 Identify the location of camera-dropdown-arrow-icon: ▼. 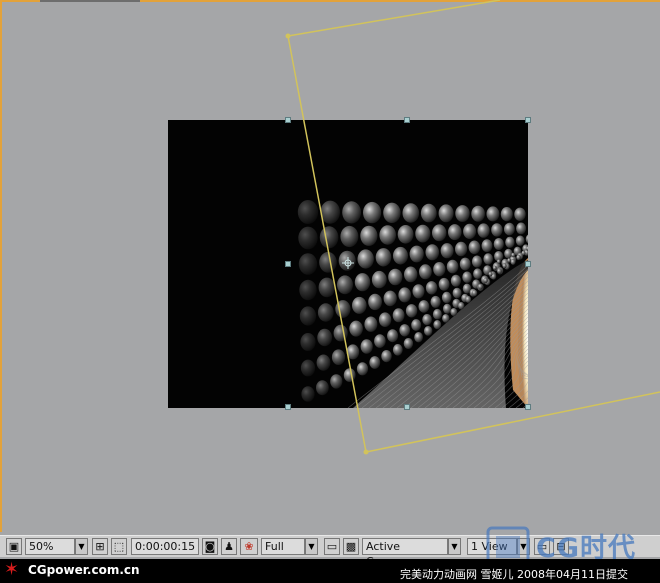
(454, 546).